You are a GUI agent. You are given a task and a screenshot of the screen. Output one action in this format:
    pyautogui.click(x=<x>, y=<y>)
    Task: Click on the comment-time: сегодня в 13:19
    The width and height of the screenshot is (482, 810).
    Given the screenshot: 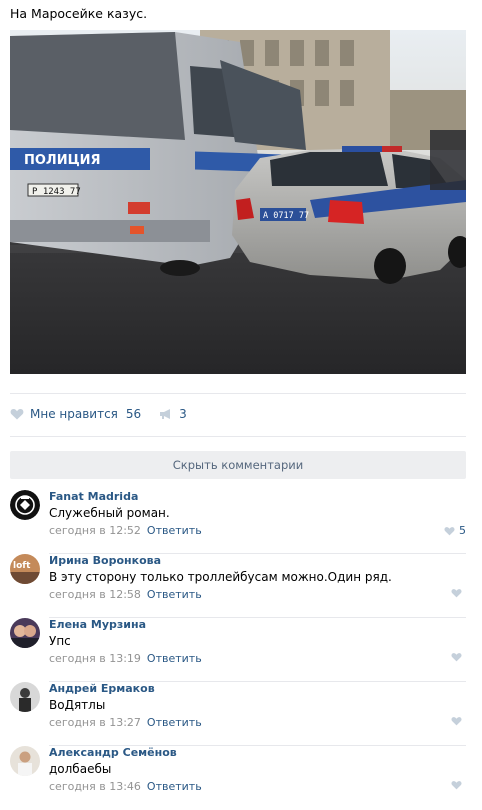 What is the action you would take?
    pyautogui.click(x=95, y=658)
    